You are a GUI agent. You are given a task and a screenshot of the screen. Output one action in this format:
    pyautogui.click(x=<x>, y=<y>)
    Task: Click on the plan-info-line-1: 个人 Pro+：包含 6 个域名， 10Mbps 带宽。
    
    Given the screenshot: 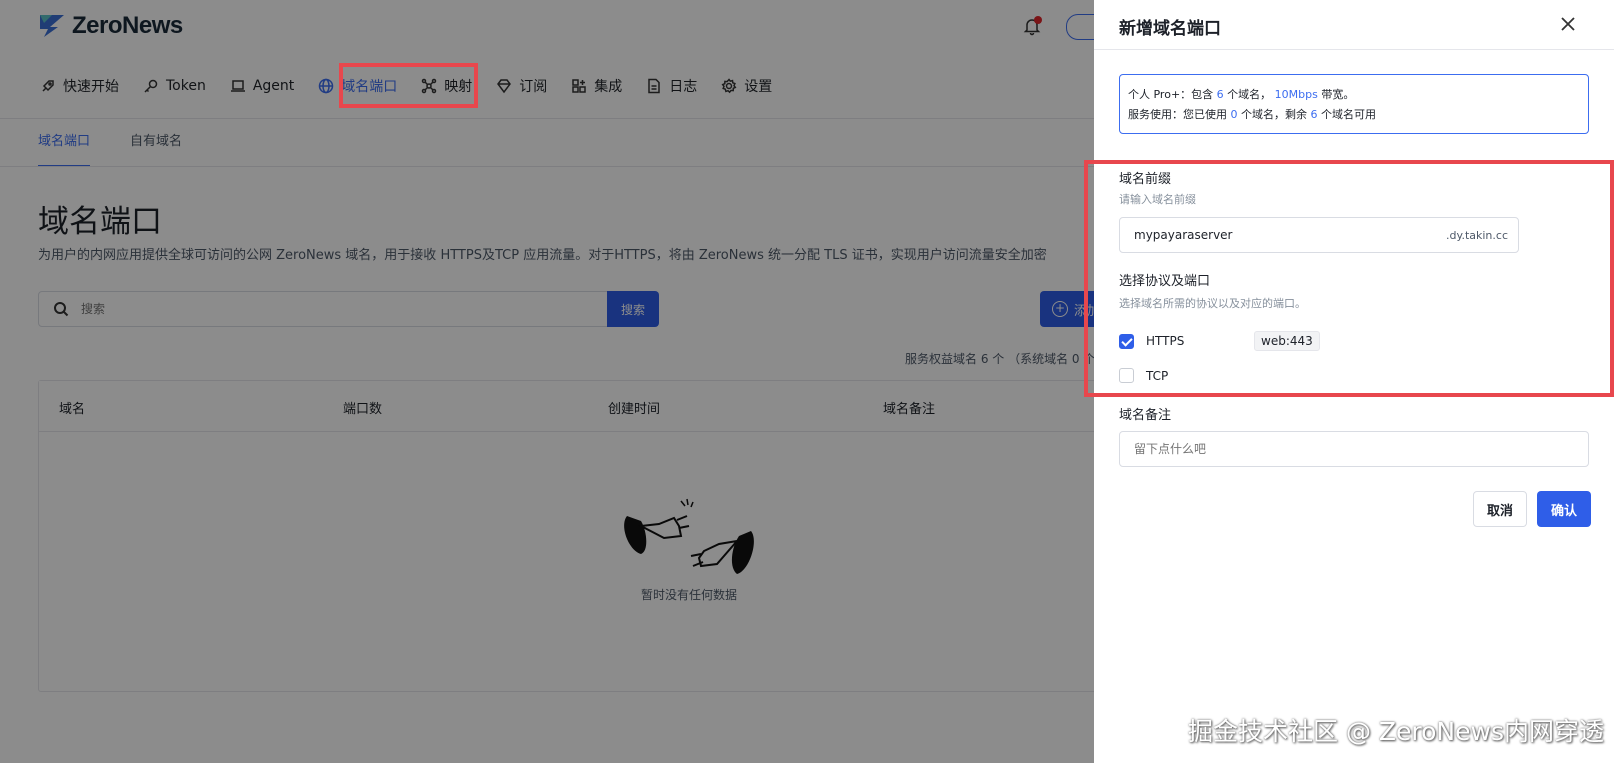 What is the action you would take?
    pyautogui.click(x=1241, y=94)
    